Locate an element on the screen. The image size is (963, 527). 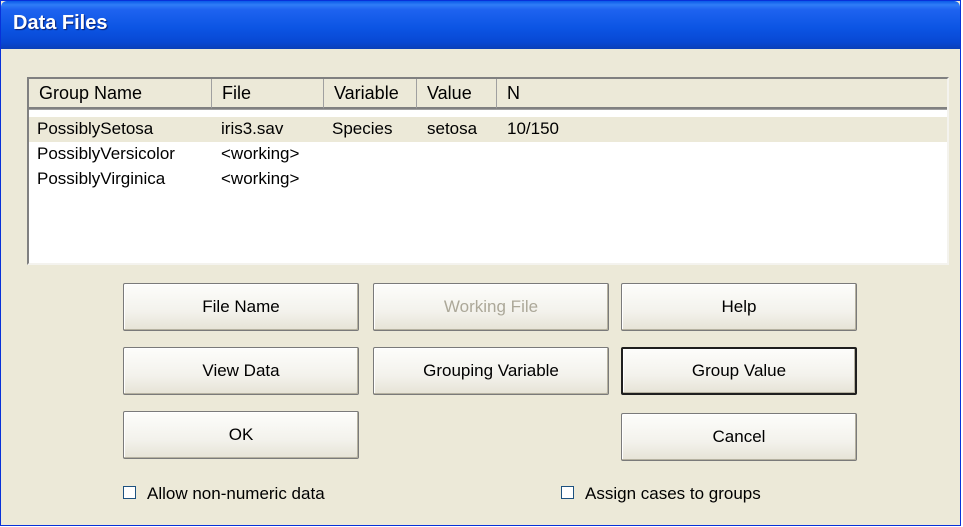
title-bar: Data Files is located at coordinates (480, 25).